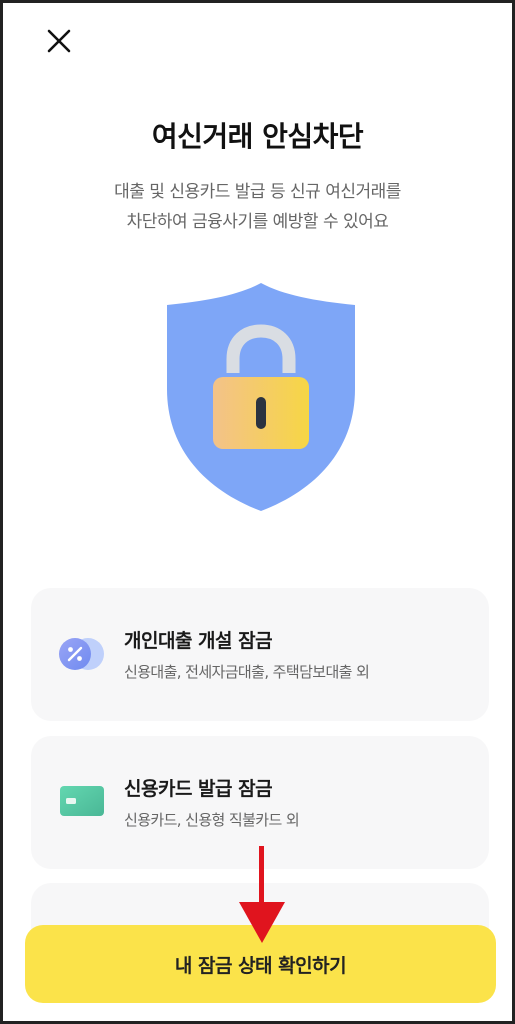  Describe the element at coordinates (81, 654) in the screenshot. I see `personal-loan-icon` at that location.